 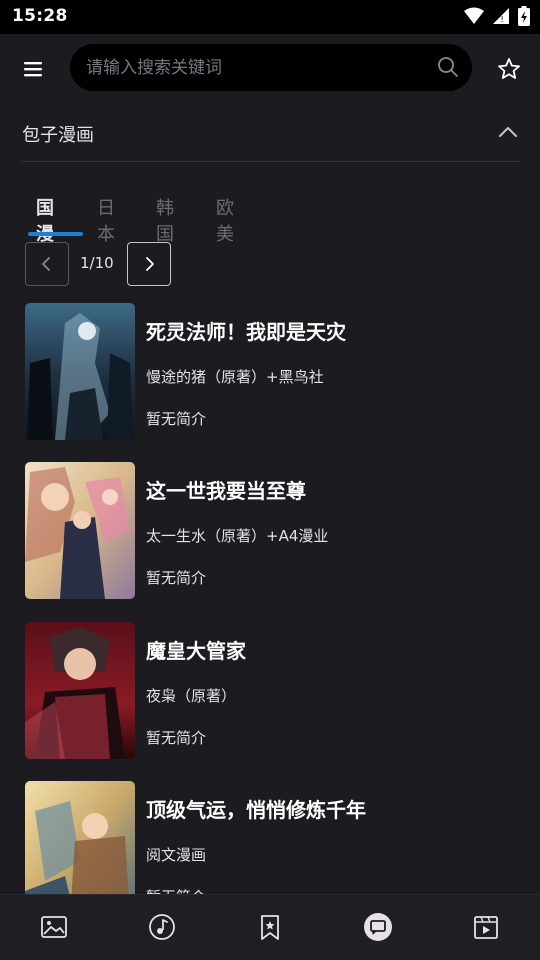 I want to click on wifi-icon, so click(x=474, y=18).